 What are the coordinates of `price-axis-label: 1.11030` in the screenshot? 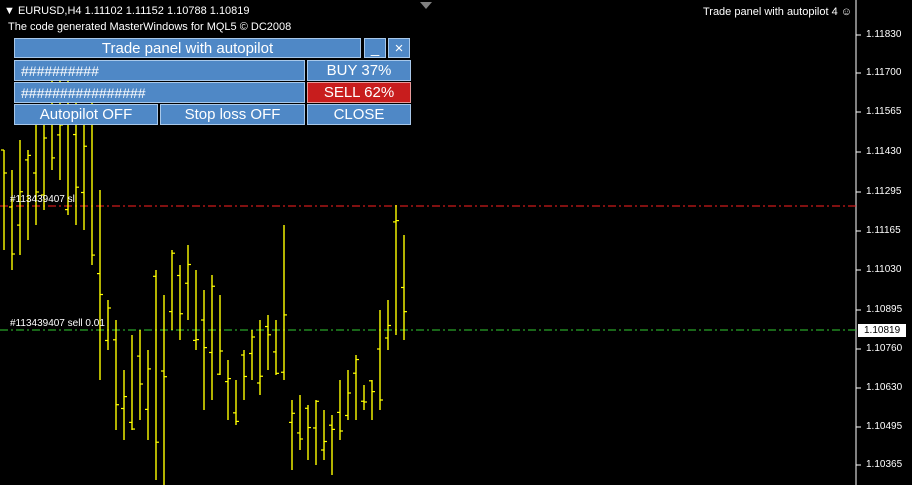 It's located at (884, 269).